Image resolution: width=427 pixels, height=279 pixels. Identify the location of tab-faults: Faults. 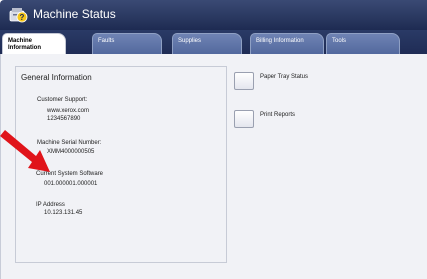
(127, 44).